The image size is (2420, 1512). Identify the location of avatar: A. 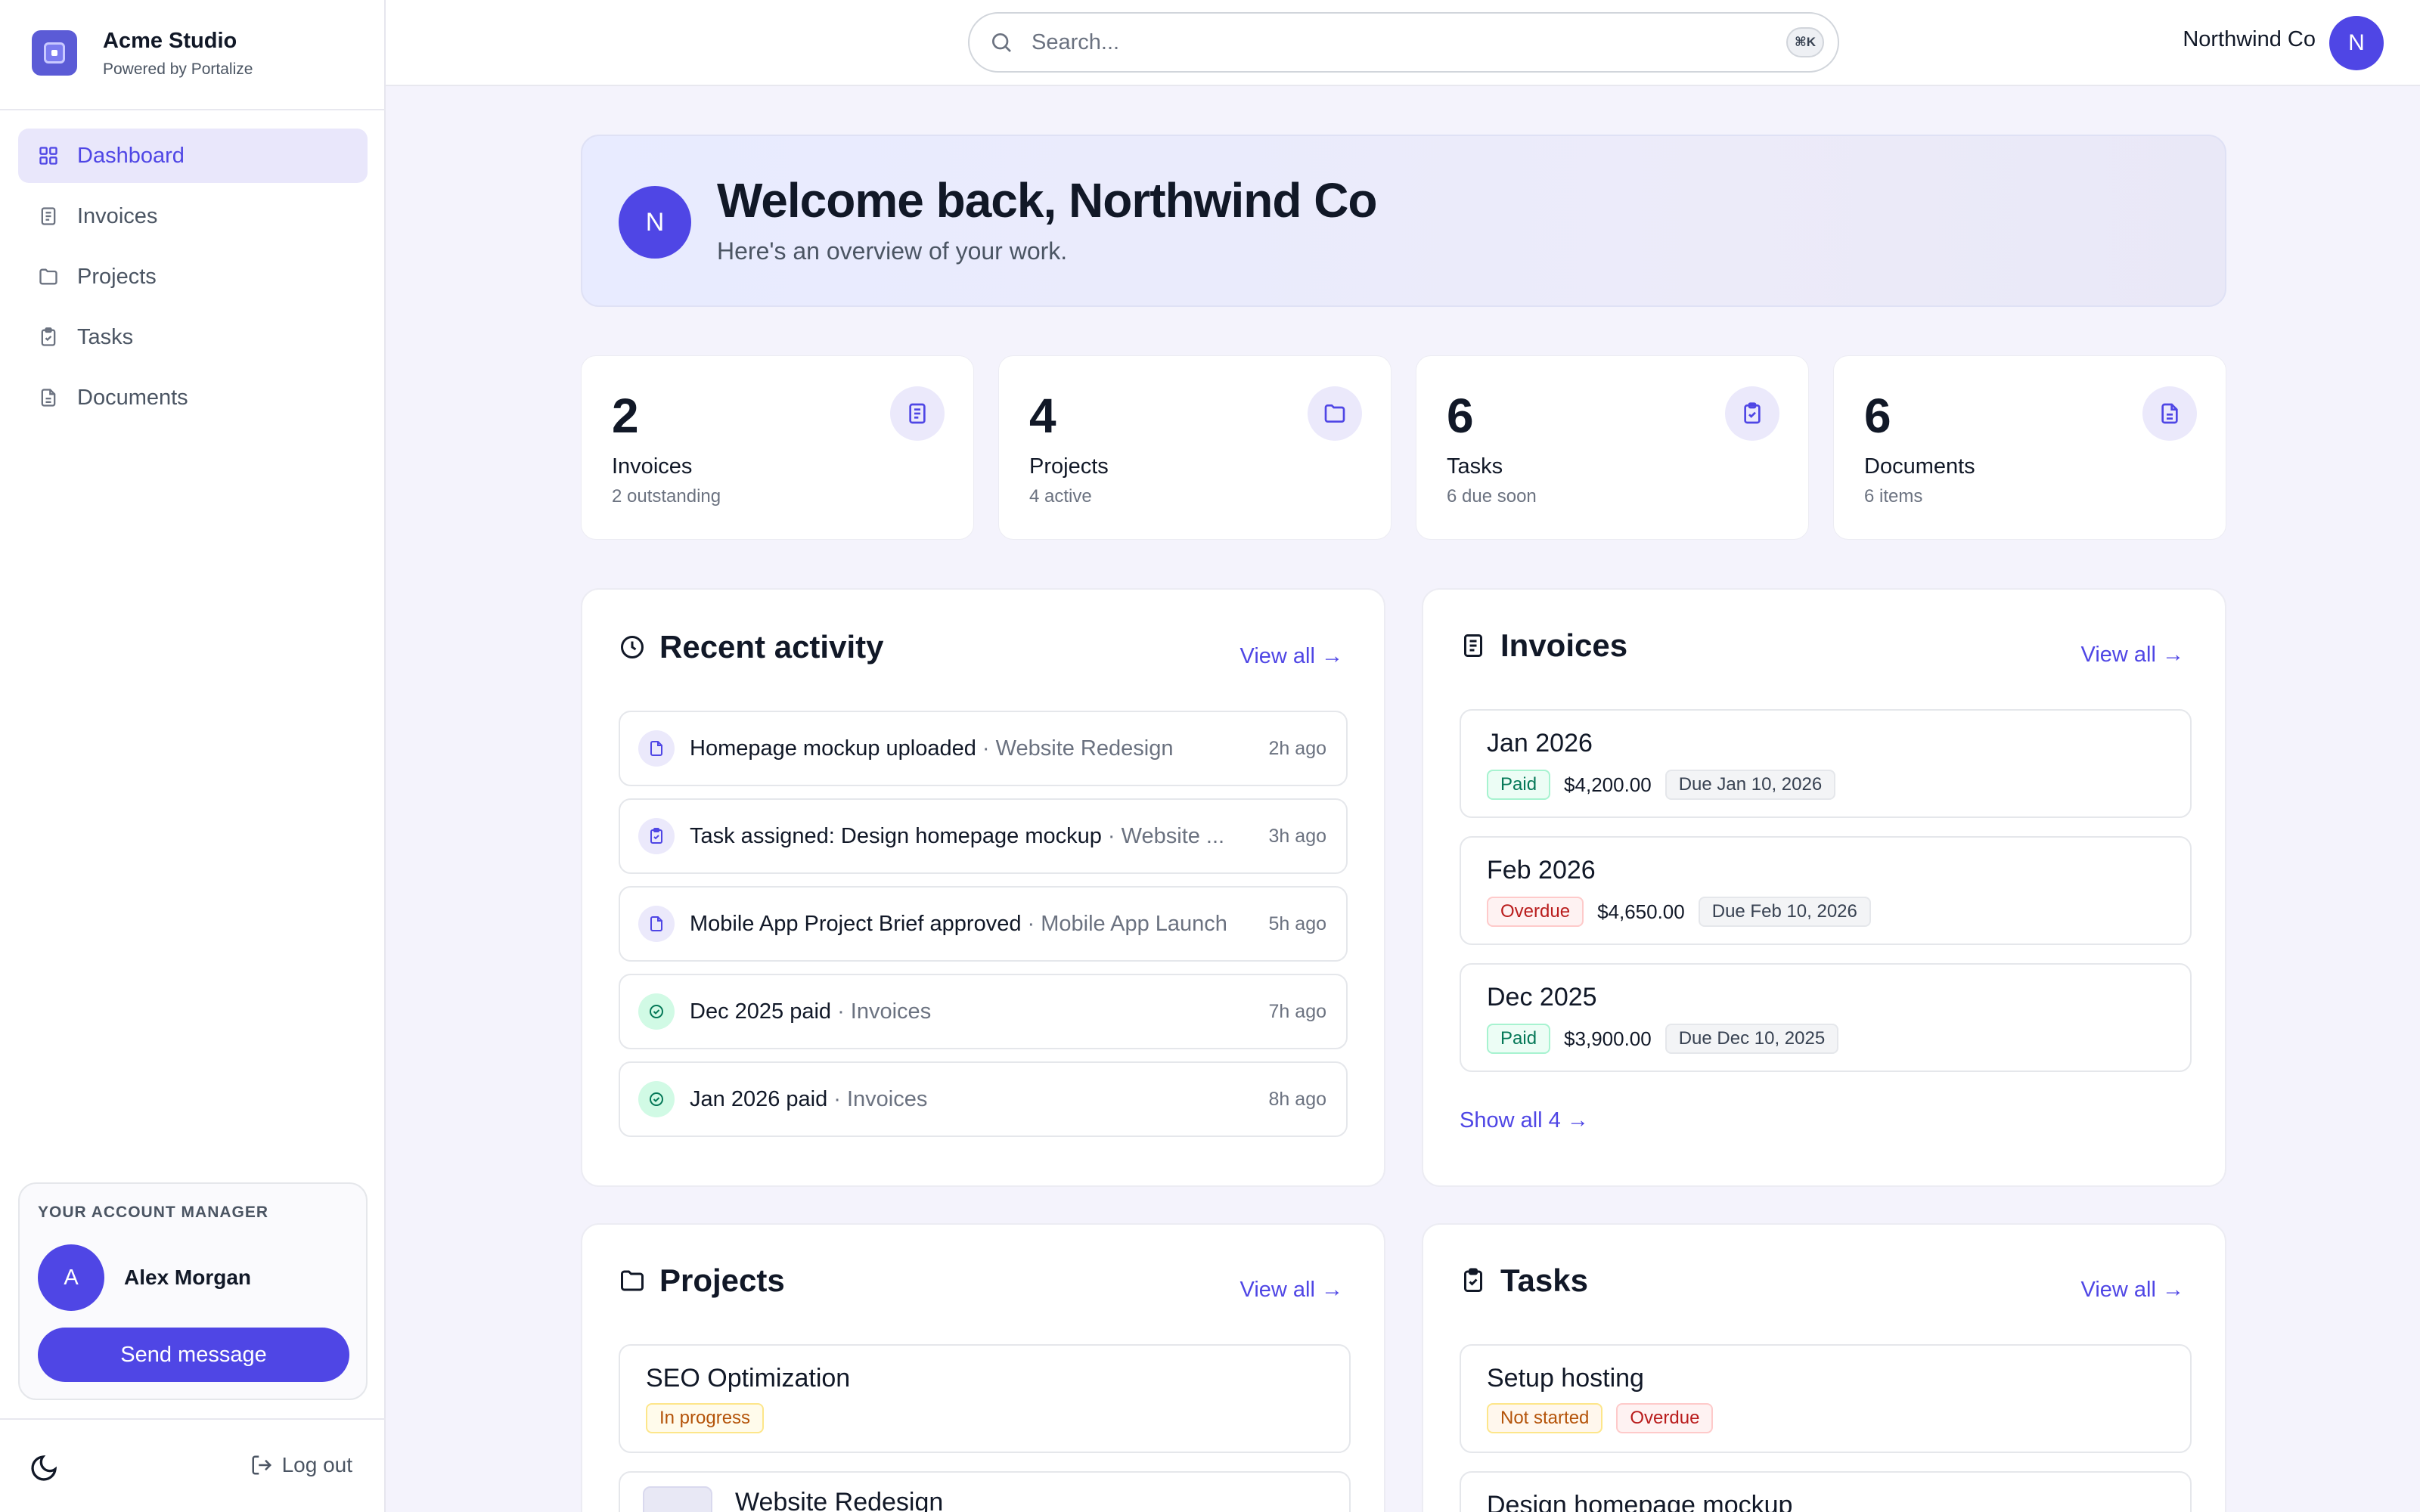
(71, 1277).